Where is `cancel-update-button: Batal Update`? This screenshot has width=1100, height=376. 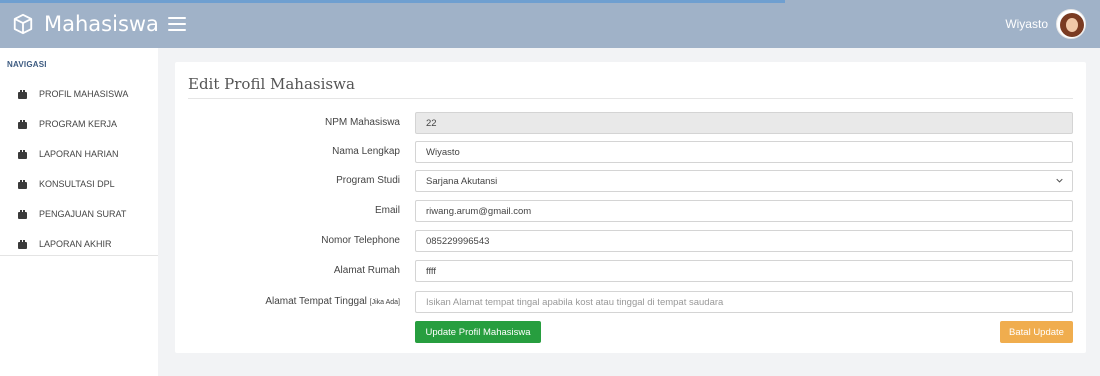
cancel-update-button: Batal Update is located at coordinates (1036, 332).